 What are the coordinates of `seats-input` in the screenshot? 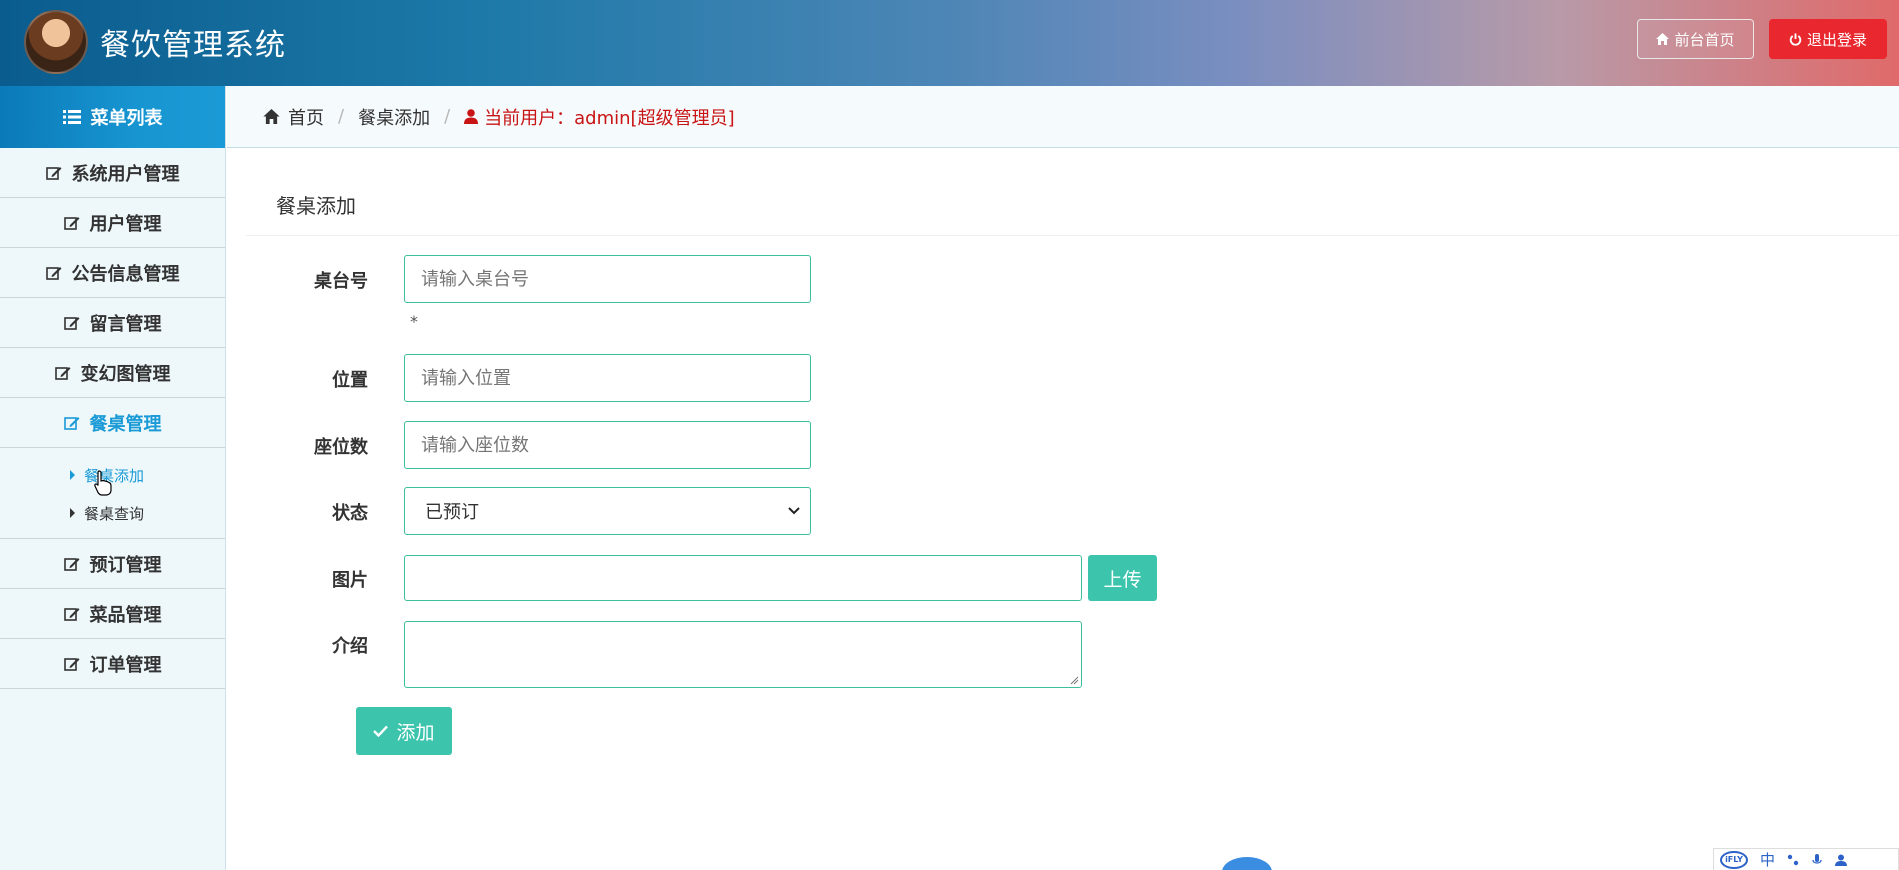 It's located at (607, 445).